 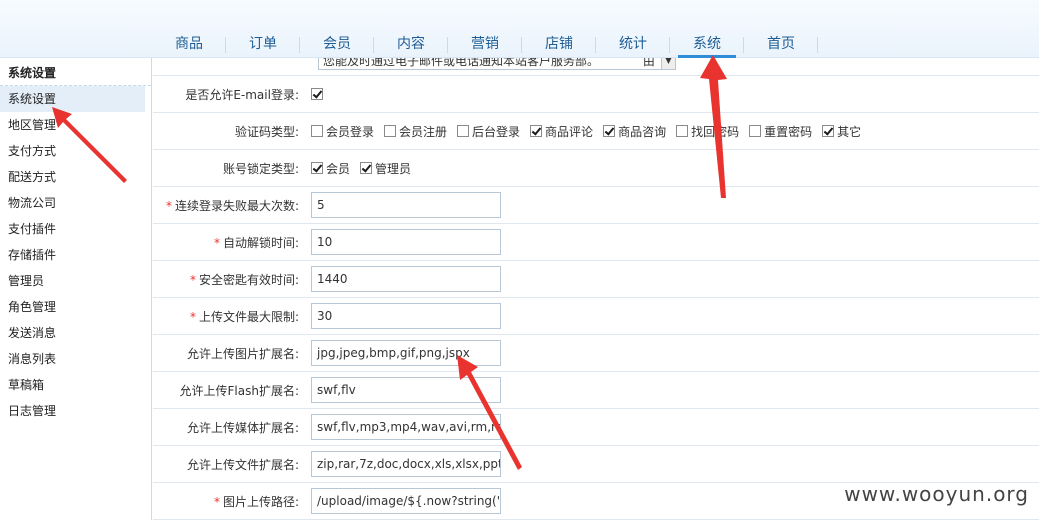 I want to click on field-label: * 安全密匙有效时间:, so click(x=232, y=279).